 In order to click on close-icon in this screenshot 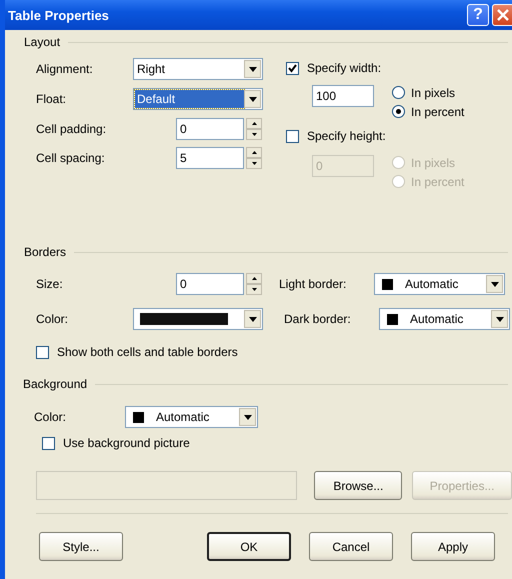, I will do `click(503, 15)`.